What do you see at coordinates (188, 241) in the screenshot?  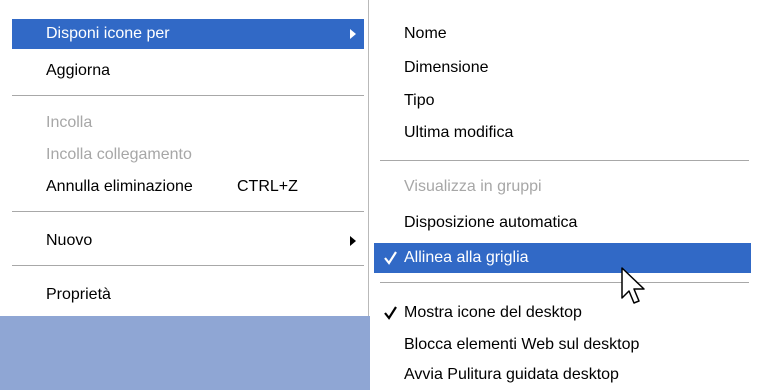 I see `menu-item-new: Nuovo` at bounding box center [188, 241].